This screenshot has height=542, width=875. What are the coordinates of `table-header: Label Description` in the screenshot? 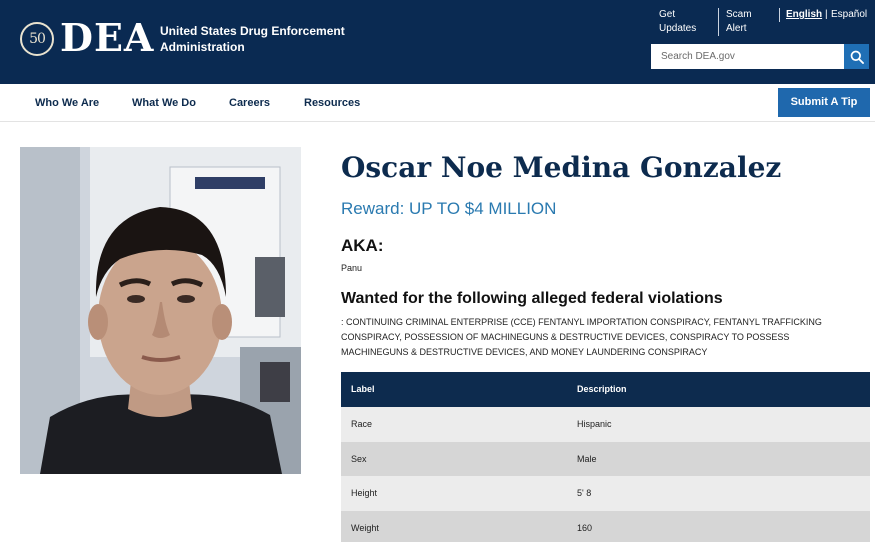 It's located at (605, 389).